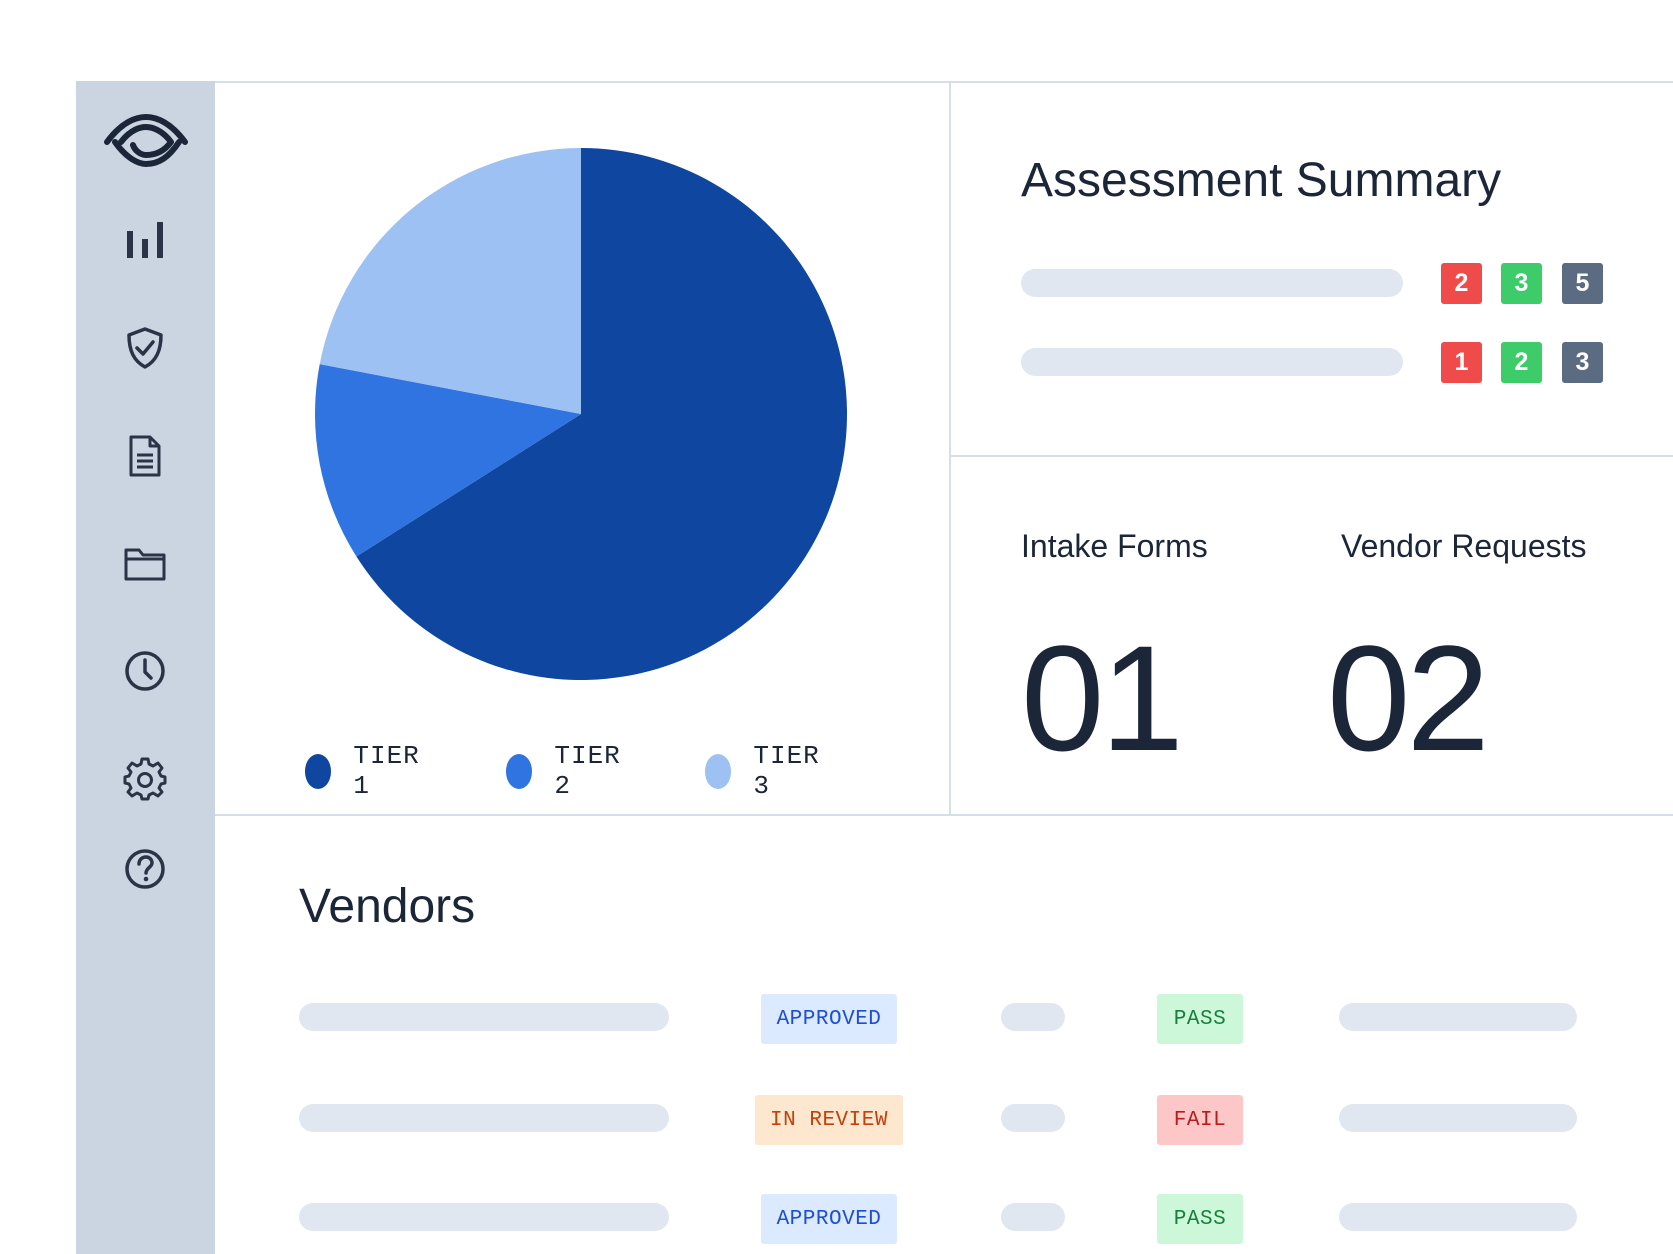 Image resolution: width=1673 pixels, height=1254 pixels. What do you see at coordinates (1582, 362) in the screenshot?
I see `total-count-badge: 3` at bounding box center [1582, 362].